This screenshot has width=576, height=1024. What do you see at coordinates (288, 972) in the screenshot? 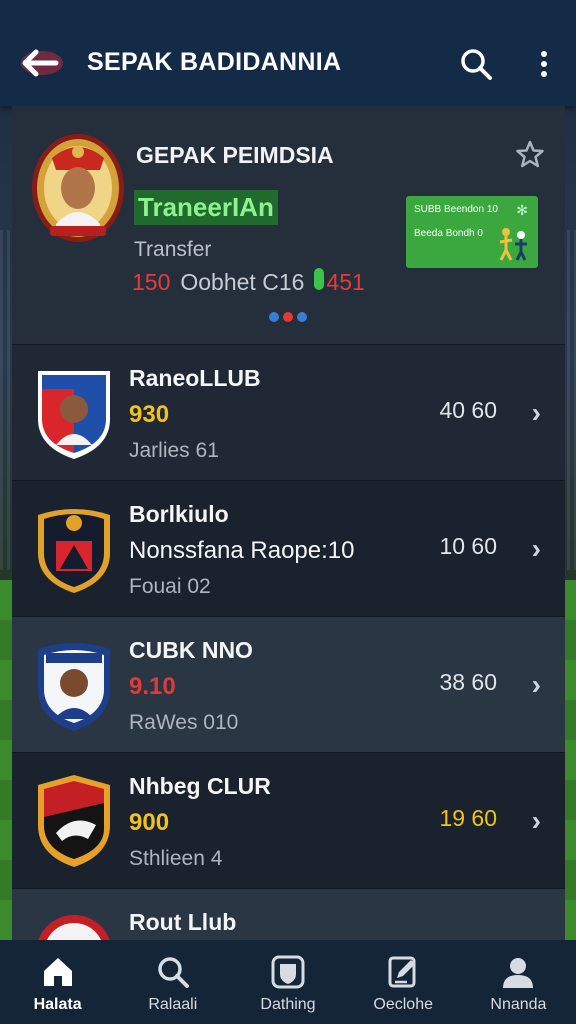
I see `shield-icon` at bounding box center [288, 972].